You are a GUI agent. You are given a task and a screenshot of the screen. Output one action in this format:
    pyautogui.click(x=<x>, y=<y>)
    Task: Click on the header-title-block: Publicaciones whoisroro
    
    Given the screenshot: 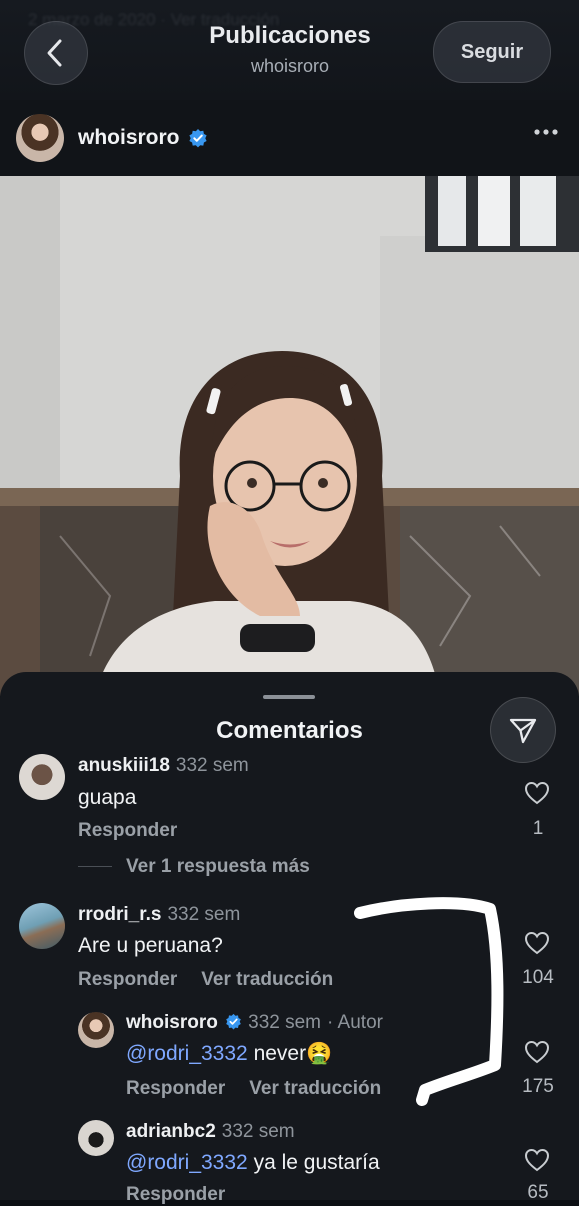 What is the action you would take?
    pyautogui.click(x=290, y=49)
    